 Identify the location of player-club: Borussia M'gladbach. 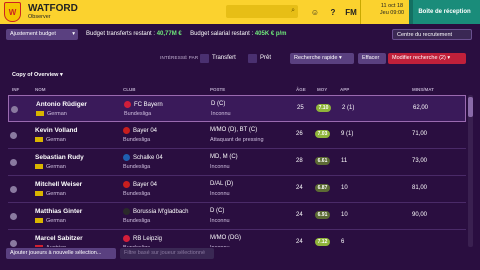
(156, 211).